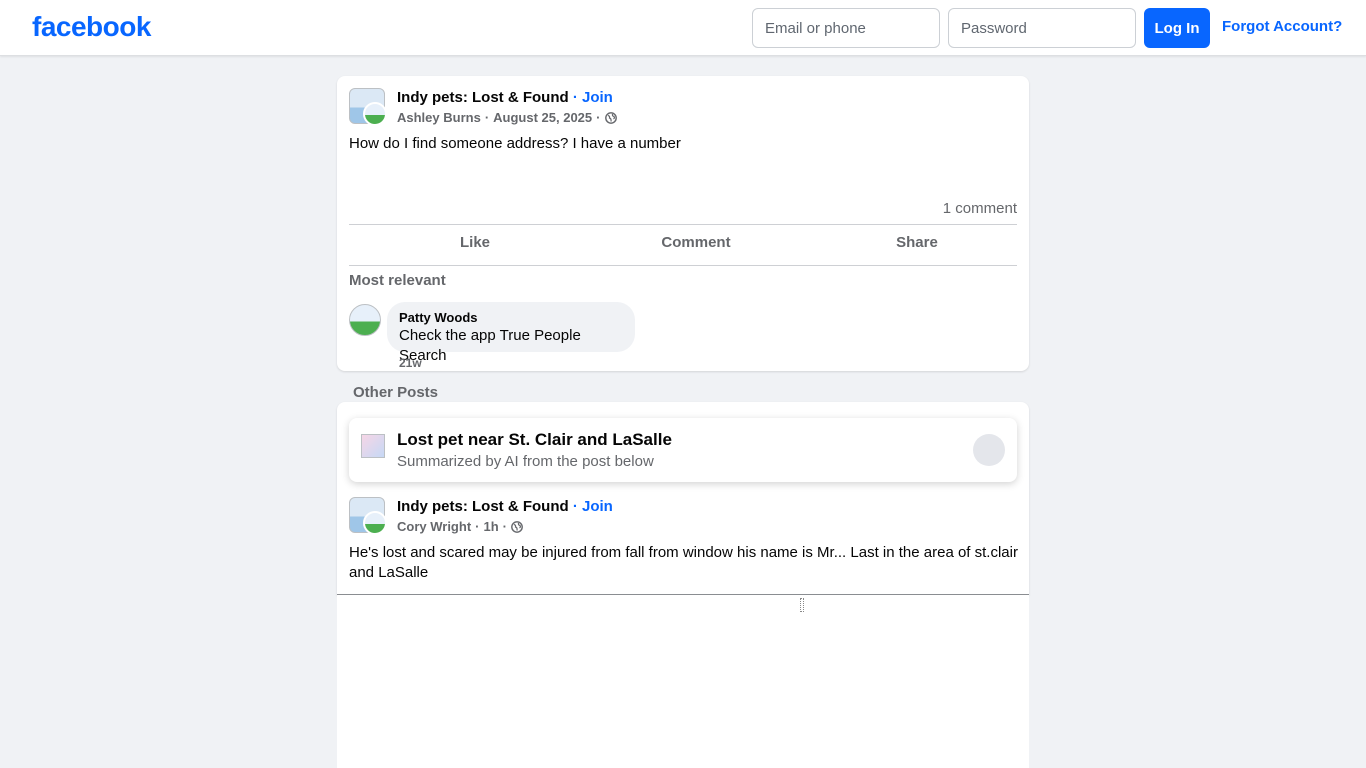 The image size is (1366, 768). What do you see at coordinates (917, 244) in the screenshot?
I see `share-button: Share` at bounding box center [917, 244].